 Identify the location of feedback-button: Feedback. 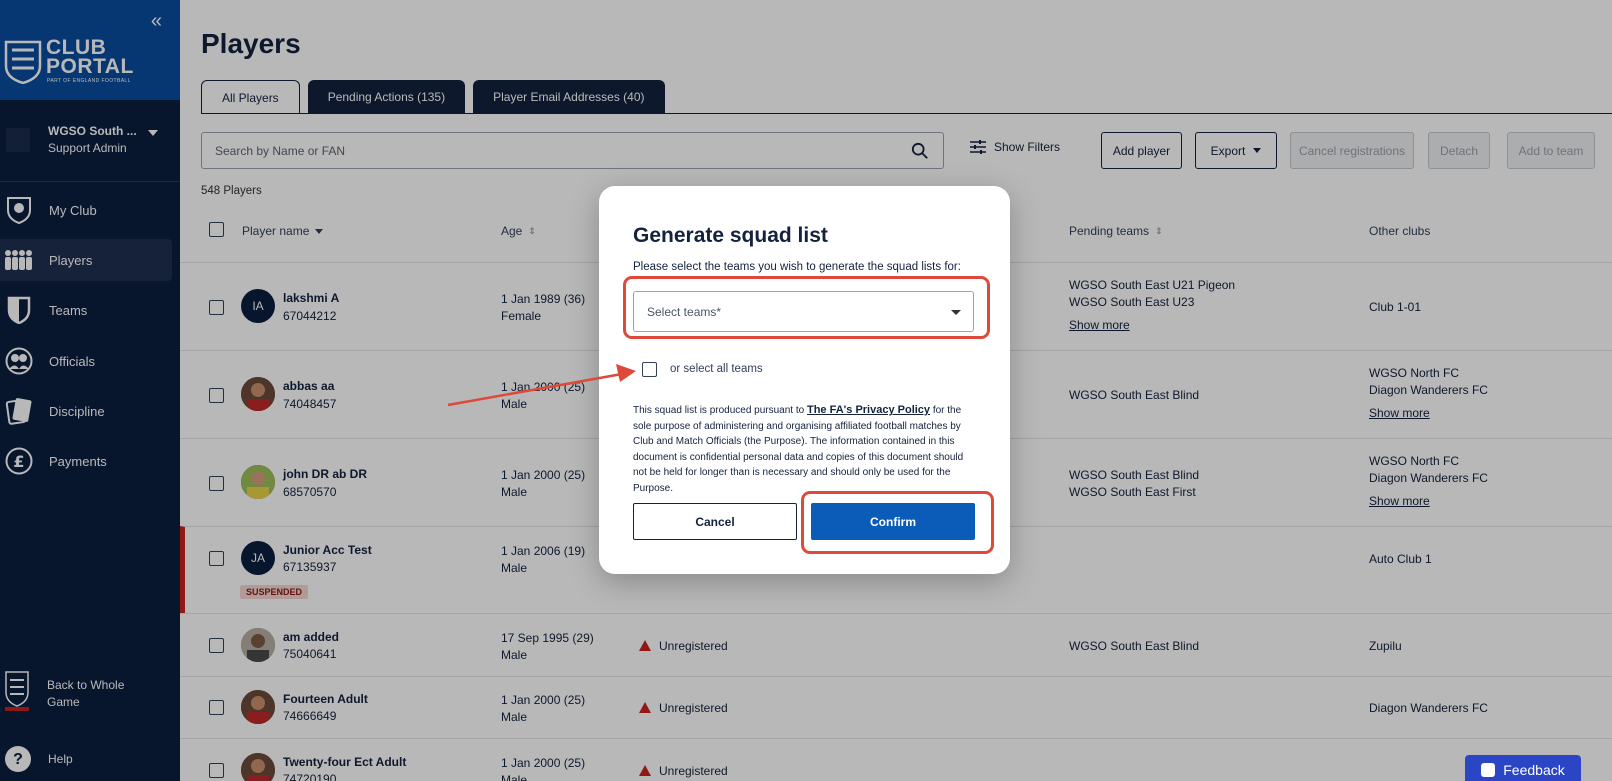
(1523, 768).